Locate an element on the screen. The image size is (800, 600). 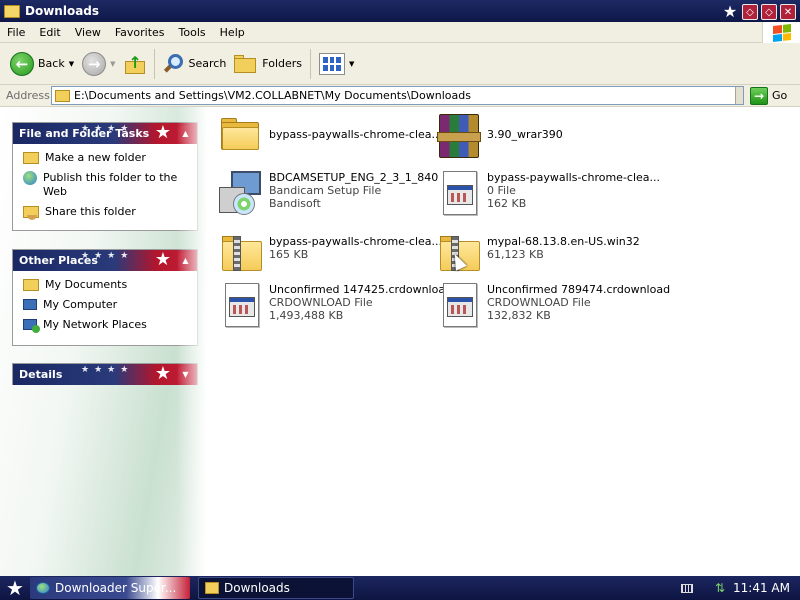
window-controls: ★ ◇ ◇ ✕ is located at coordinates (758, 11).